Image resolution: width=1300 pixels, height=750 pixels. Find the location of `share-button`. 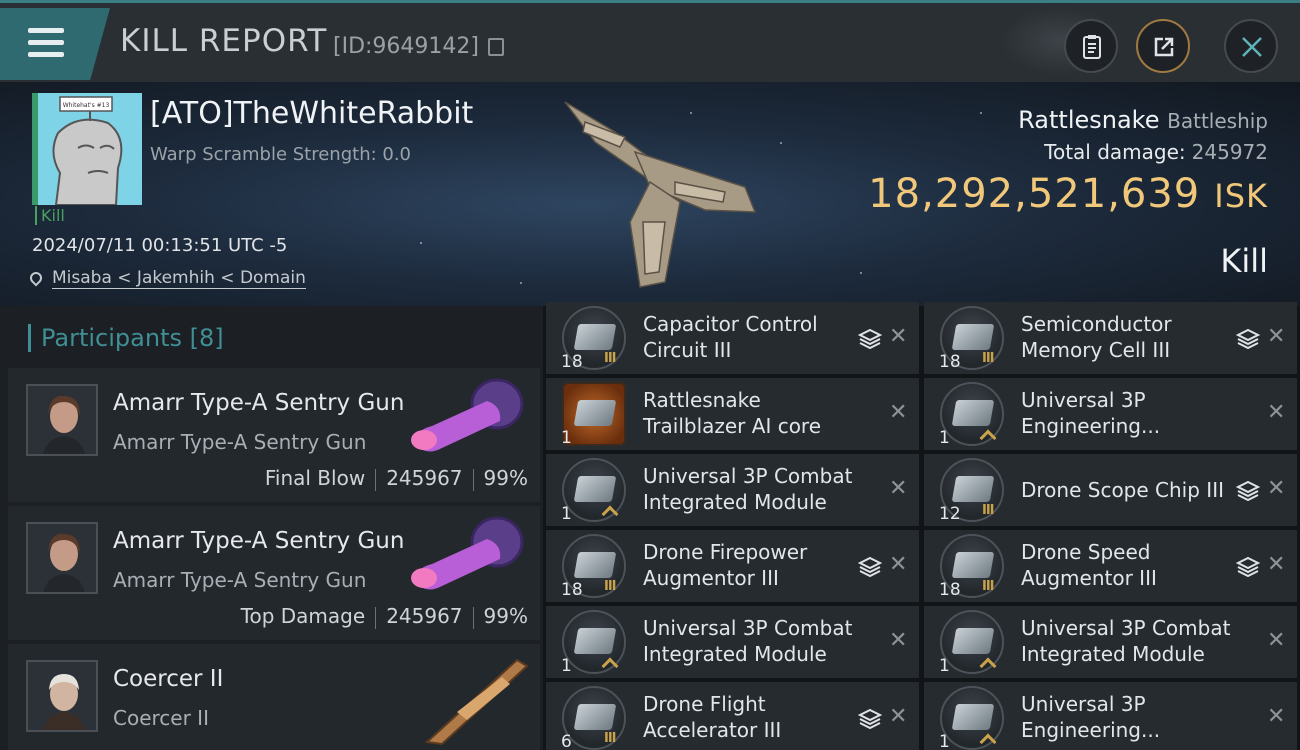

share-button is located at coordinates (1163, 46).